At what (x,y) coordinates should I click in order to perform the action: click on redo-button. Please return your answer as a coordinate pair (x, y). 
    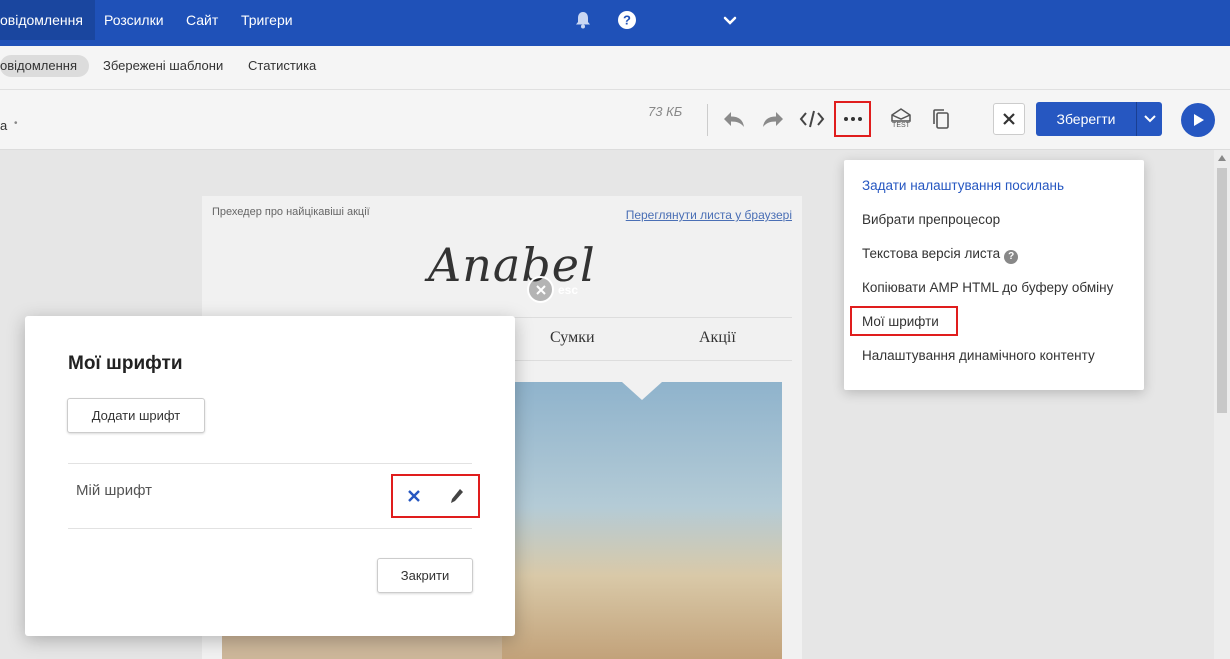
    Looking at the image, I should click on (773, 119).